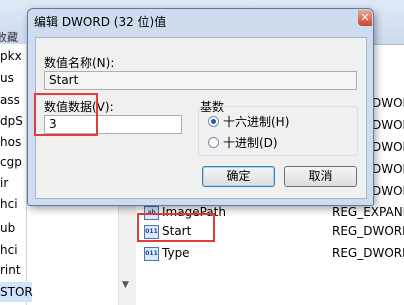 This screenshot has width=404, height=305. What do you see at coordinates (213, 142) in the screenshot?
I see `radio-unselected-icon` at bounding box center [213, 142].